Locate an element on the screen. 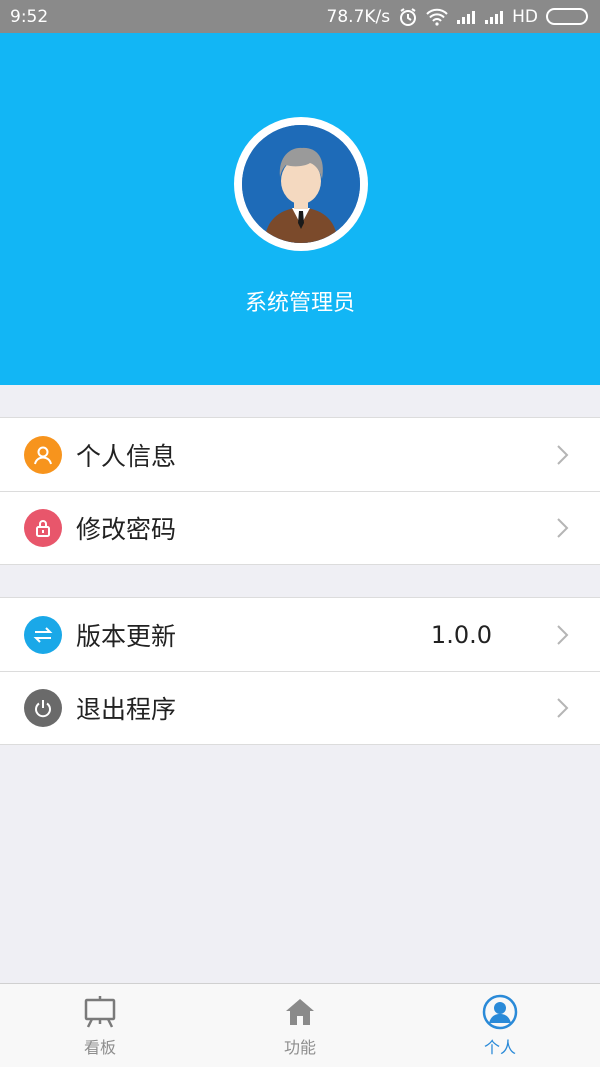  version-update-row: 版本更新 1.0.0 is located at coordinates (300, 634).